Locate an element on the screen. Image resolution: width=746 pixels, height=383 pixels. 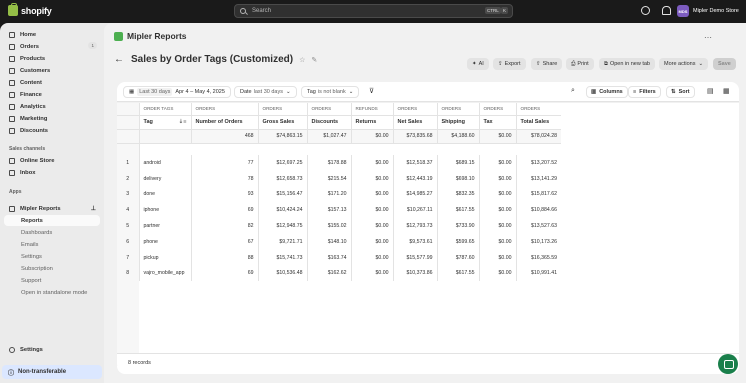
sidebar-item-standalone: Open in standalone mode is located at coordinates (52, 292).